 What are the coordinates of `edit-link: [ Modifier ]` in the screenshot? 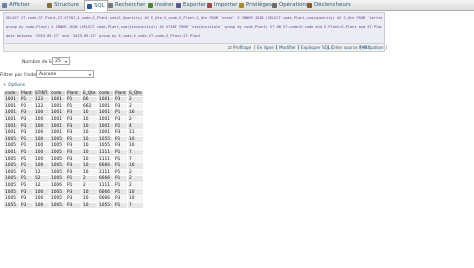 It's located at (287, 47).